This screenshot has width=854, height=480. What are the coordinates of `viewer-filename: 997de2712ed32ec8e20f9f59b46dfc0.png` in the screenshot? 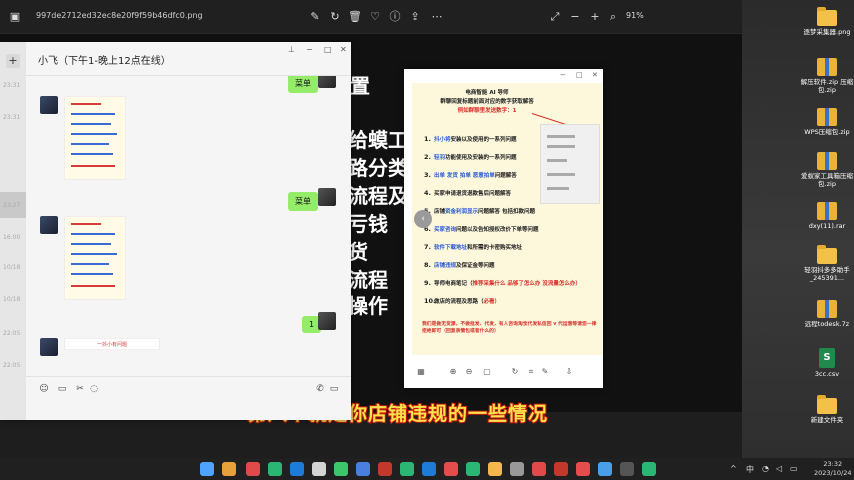 It's located at (119, 15).